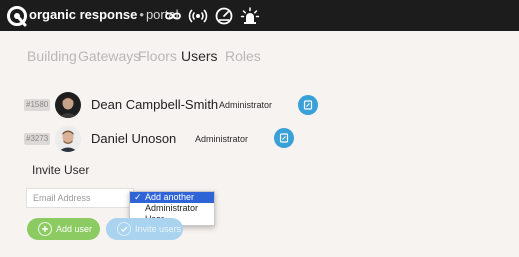  I want to click on brand-title: organic response • portal, so click(103, 15).